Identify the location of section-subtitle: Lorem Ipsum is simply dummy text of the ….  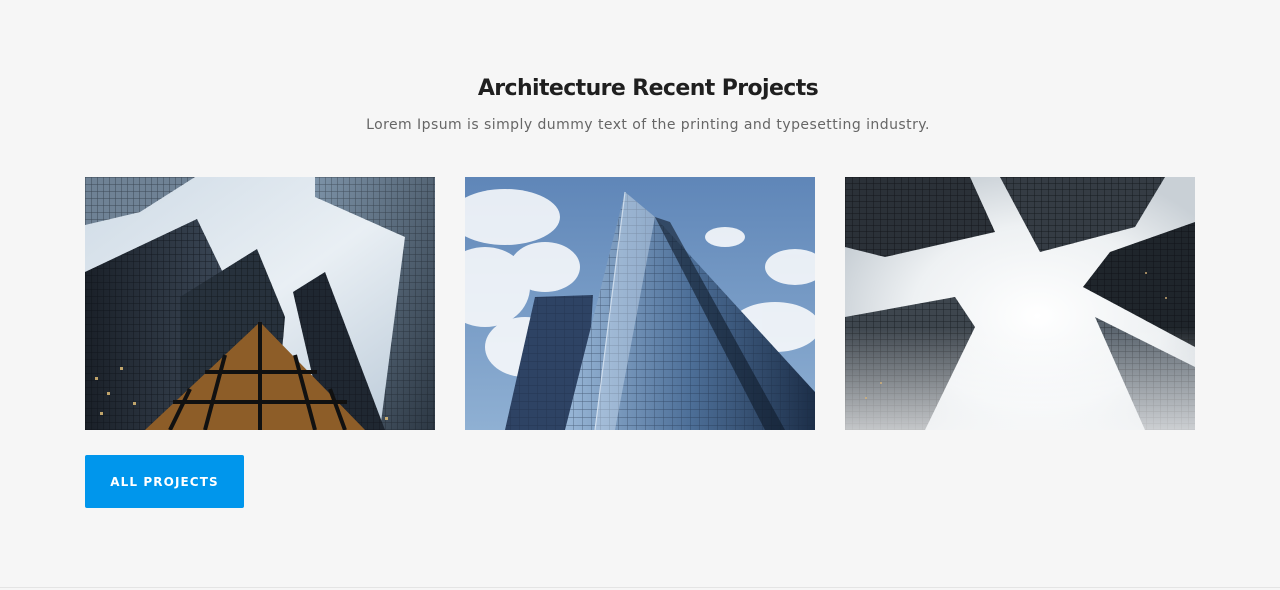
(648, 125).